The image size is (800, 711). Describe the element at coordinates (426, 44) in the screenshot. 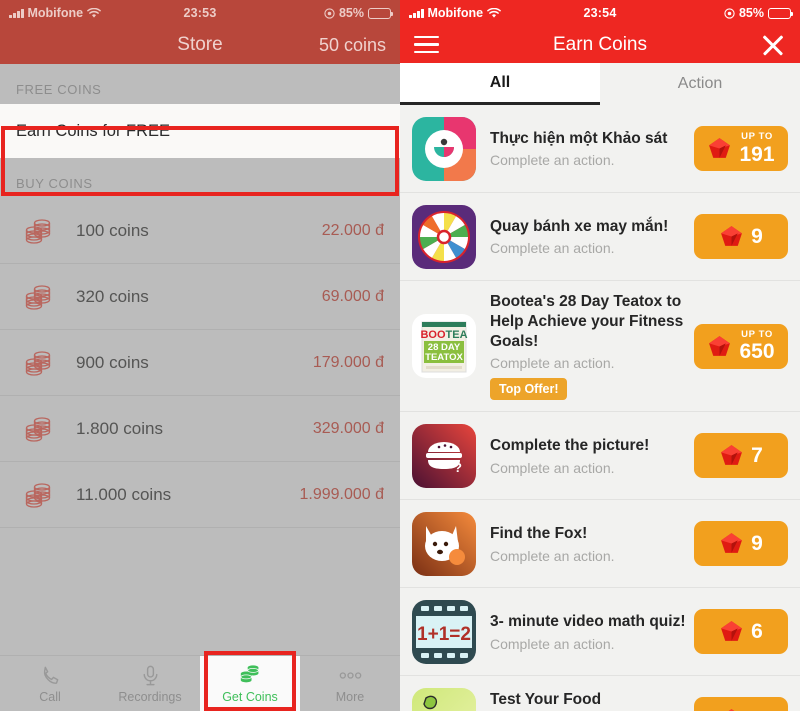

I see `hamburger-menu-icon` at that location.